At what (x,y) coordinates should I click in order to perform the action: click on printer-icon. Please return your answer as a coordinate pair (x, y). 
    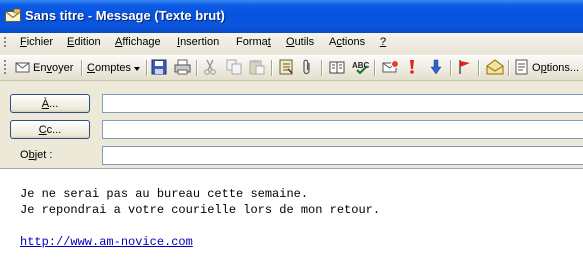
    Looking at the image, I should click on (182, 68).